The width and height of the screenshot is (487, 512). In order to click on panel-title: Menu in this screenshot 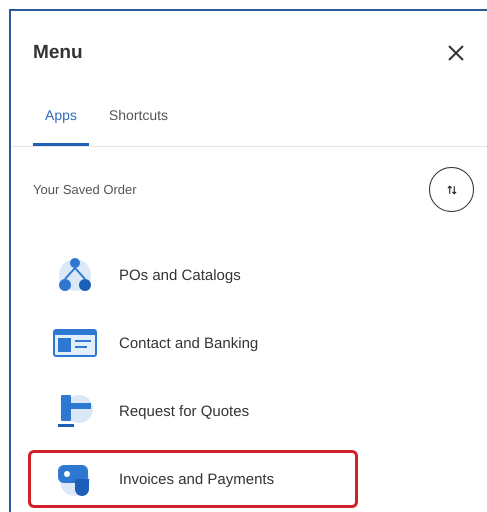, I will do `click(58, 53)`.